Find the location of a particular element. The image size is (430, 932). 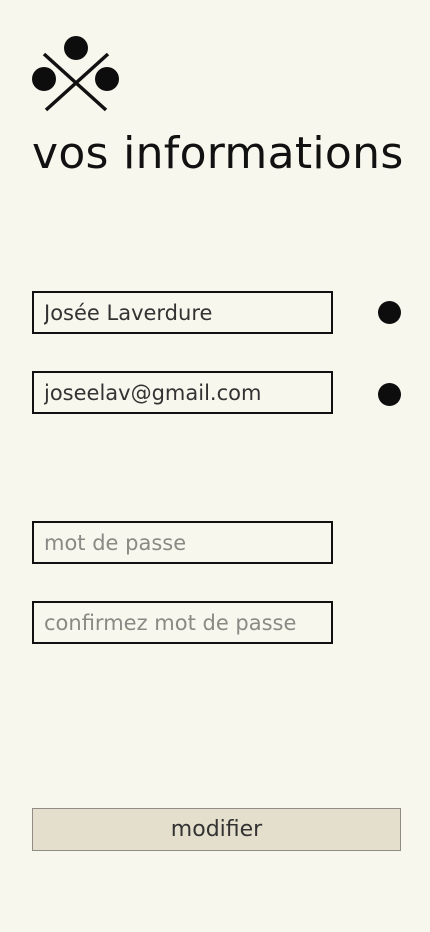

confirm-password-field is located at coordinates (182, 622).